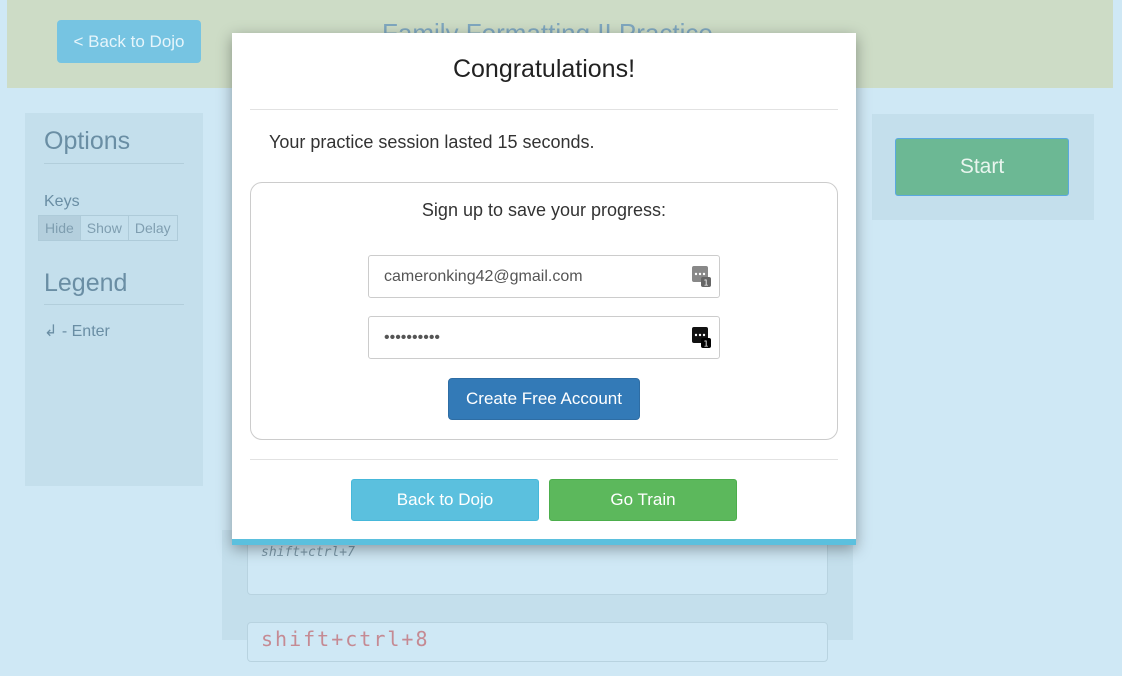  I want to click on email-value: cameronking42@gmail.com, so click(483, 276).